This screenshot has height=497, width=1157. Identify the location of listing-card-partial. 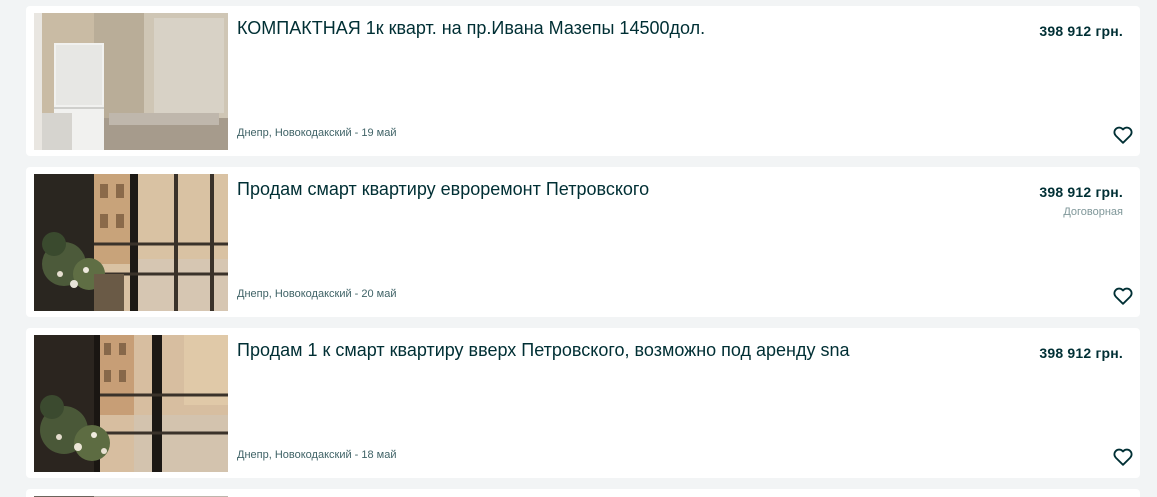
(583, 493).